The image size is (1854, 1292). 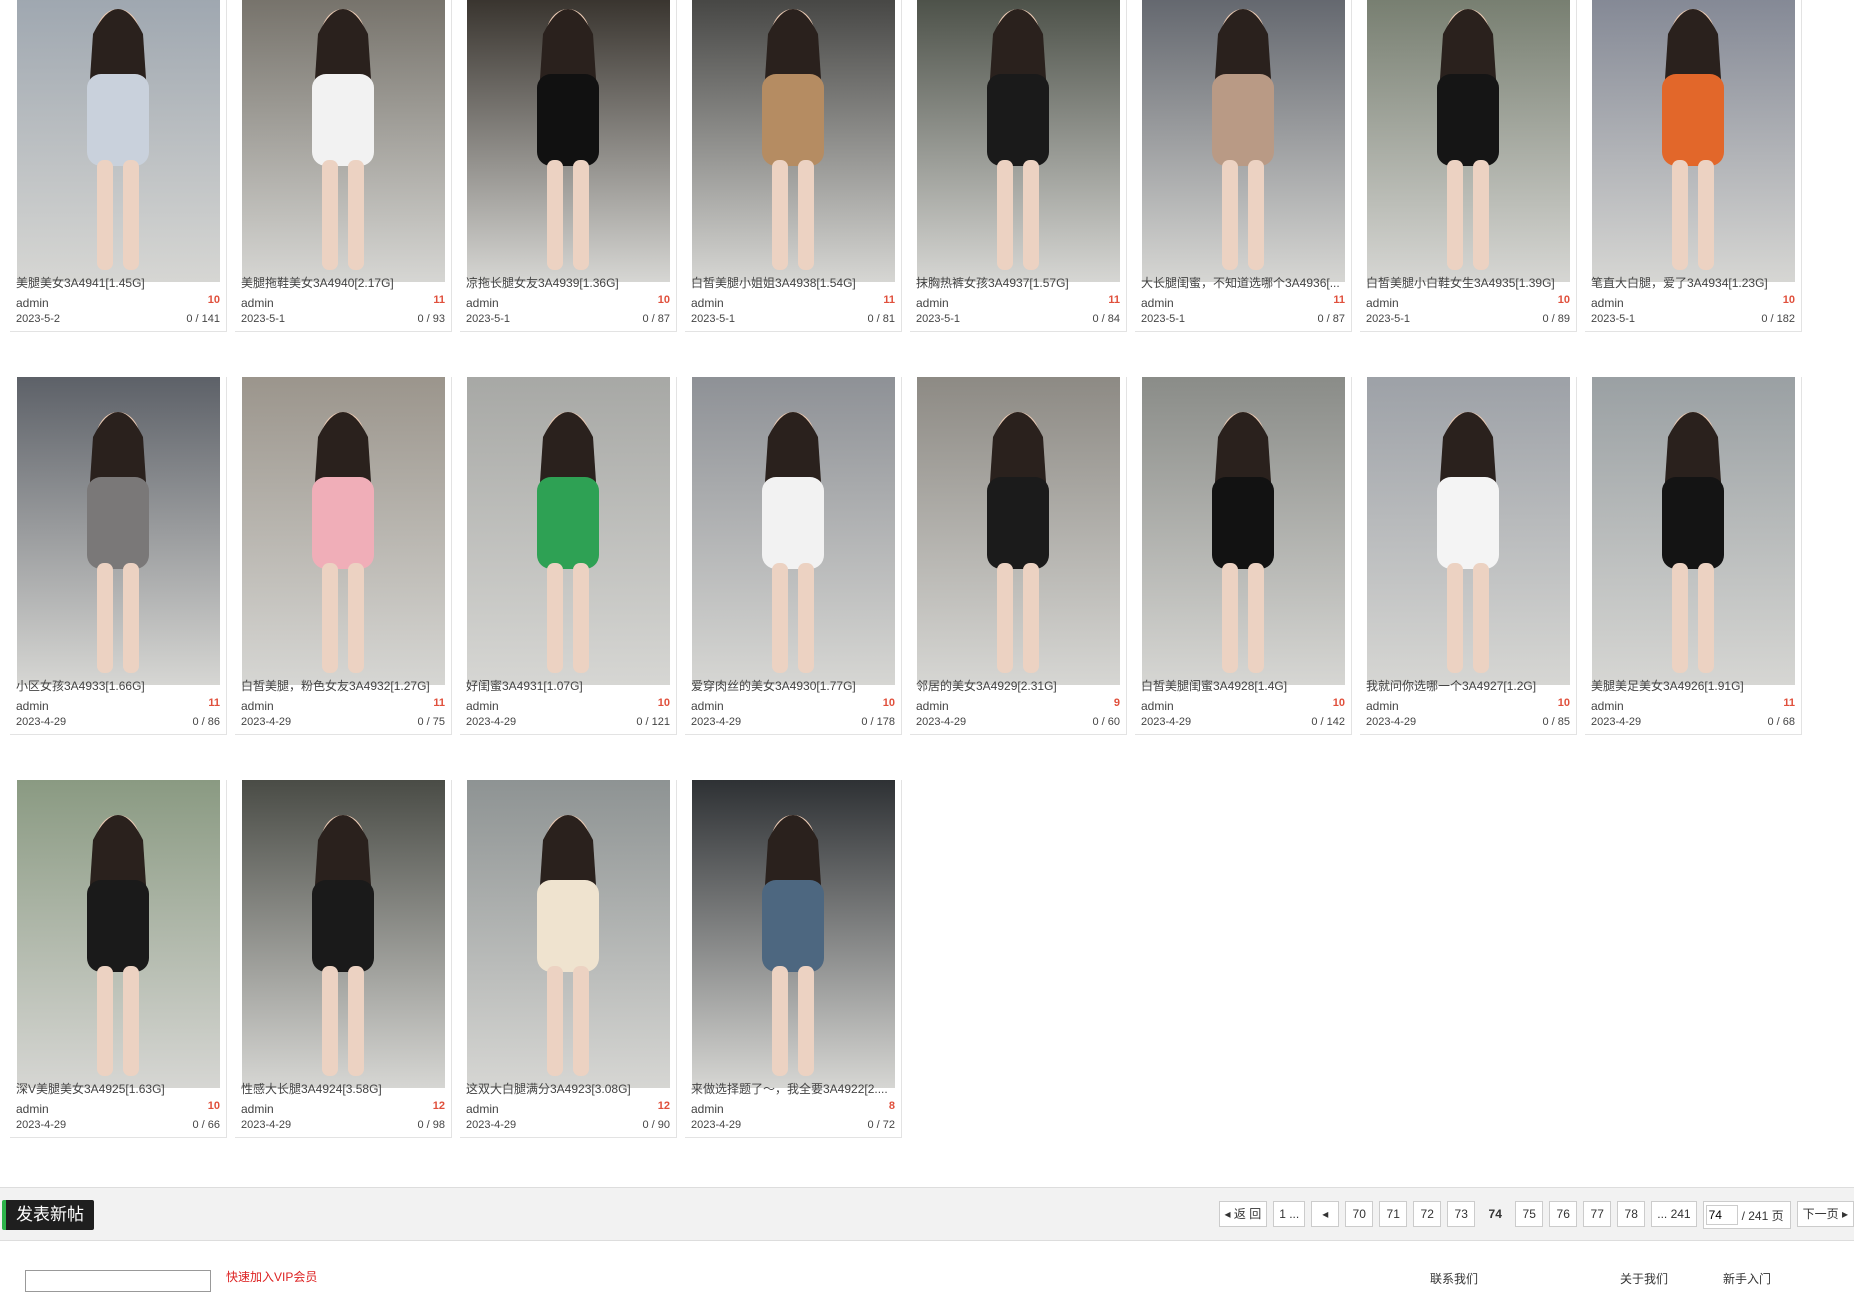 I want to click on thread-title: 这双大白腿满分3A4923[3.08G], so click(x=569, y=1088).